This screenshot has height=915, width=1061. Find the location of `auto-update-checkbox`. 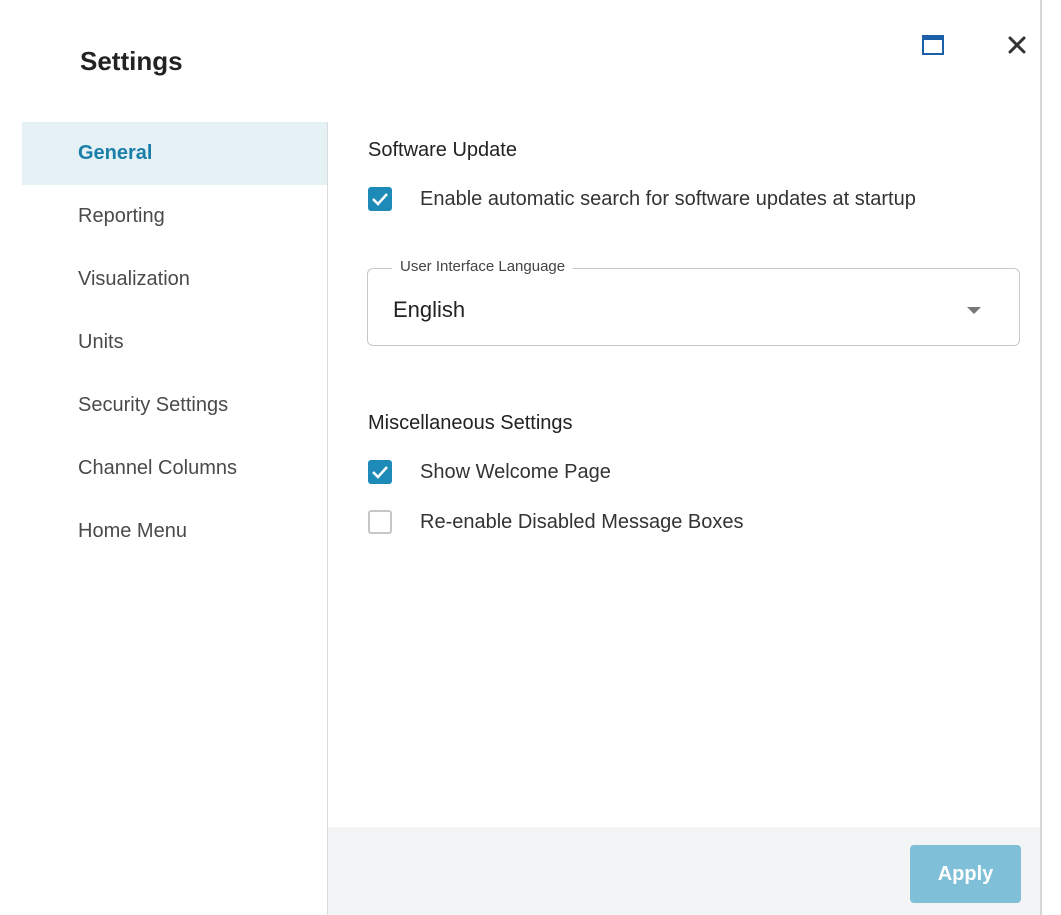

auto-update-checkbox is located at coordinates (380, 199).